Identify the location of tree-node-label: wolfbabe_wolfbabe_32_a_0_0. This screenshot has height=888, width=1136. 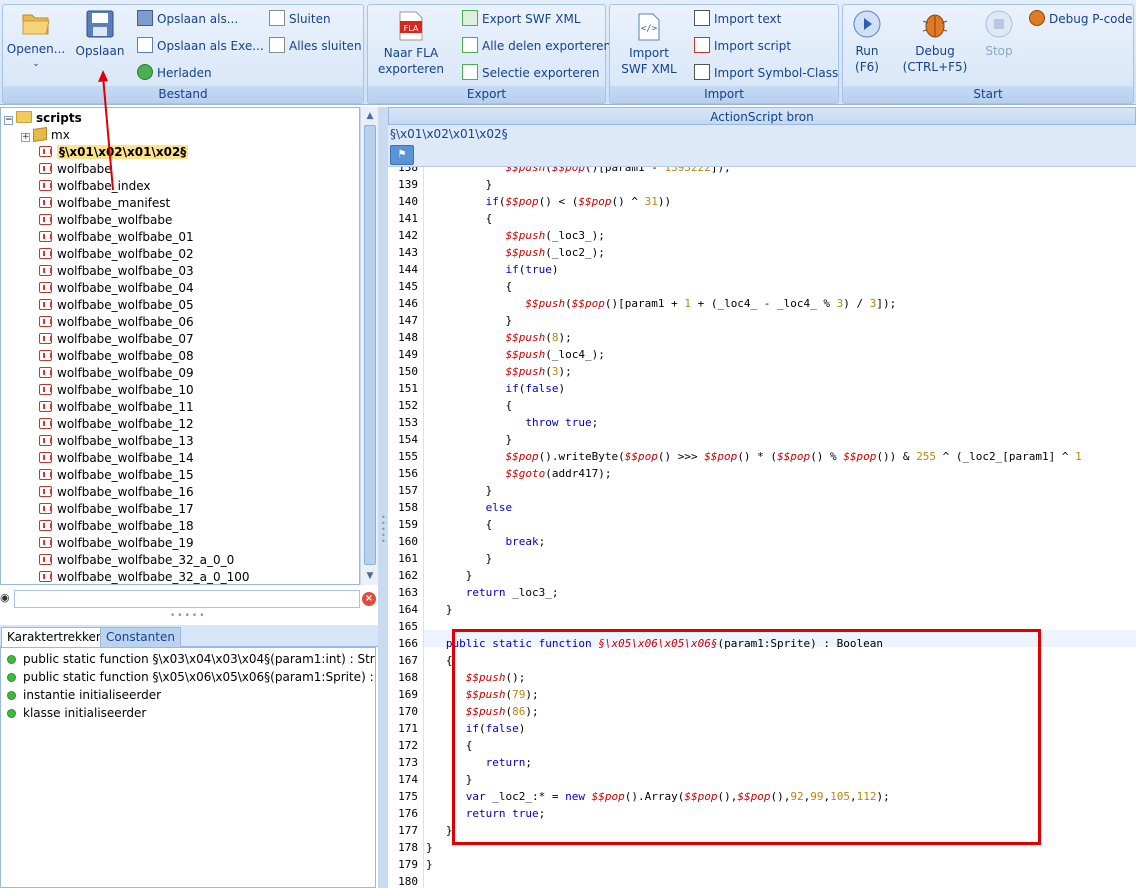
(146, 560).